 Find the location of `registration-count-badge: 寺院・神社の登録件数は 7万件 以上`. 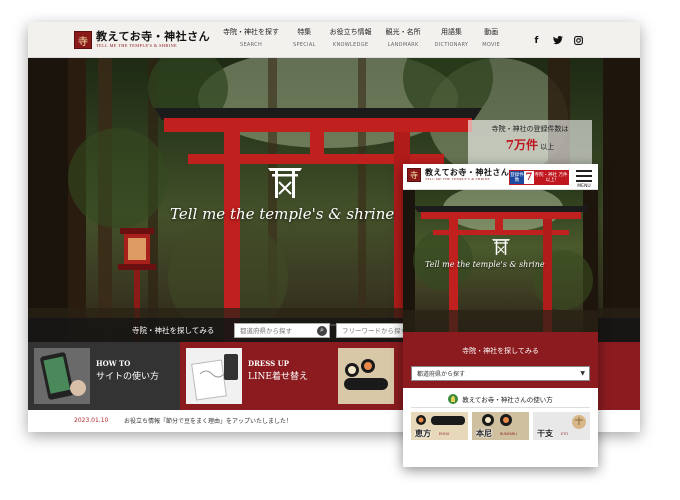

registration-count-badge: 寺院・神社の登録件数は 7万件 以上 is located at coordinates (530, 142).